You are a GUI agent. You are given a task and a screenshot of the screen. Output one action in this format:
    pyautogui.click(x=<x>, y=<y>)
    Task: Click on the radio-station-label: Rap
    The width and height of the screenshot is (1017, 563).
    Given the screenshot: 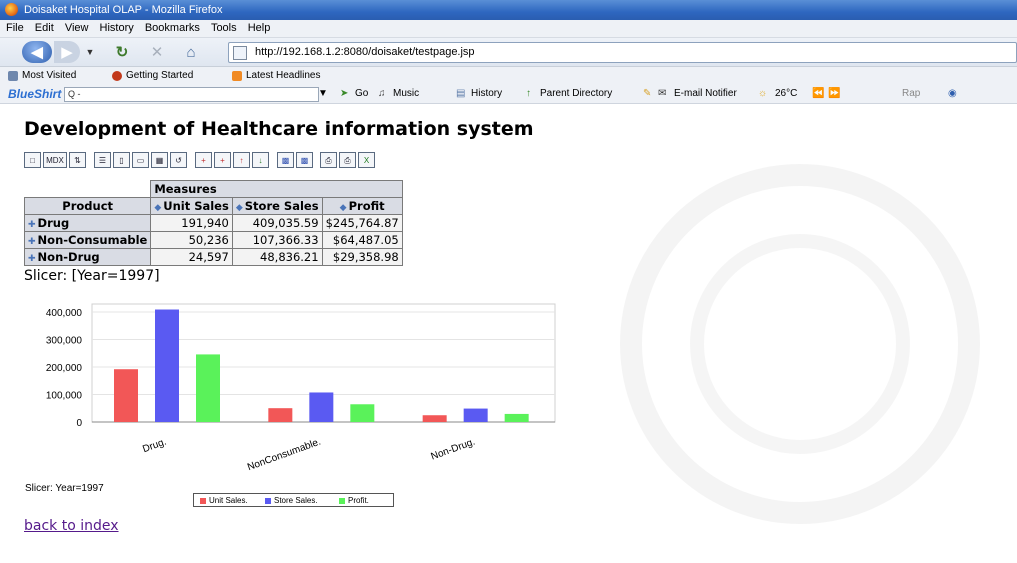 What is the action you would take?
    pyautogui.click(x=911, y=94)
    